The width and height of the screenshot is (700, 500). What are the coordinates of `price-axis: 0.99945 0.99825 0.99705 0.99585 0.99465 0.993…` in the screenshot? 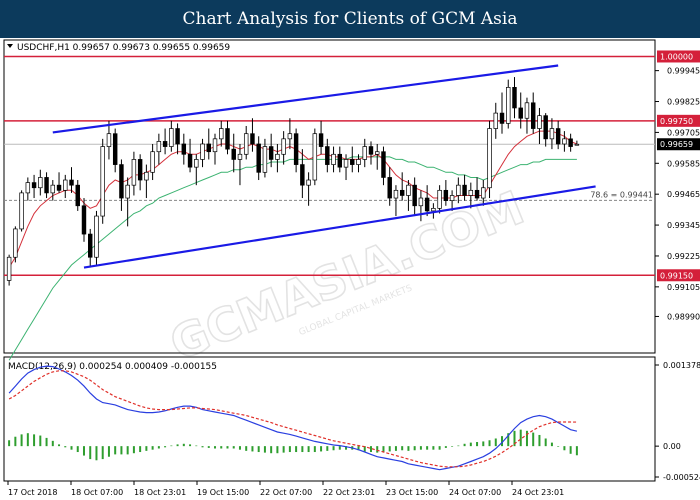 It's located at (677, 194).